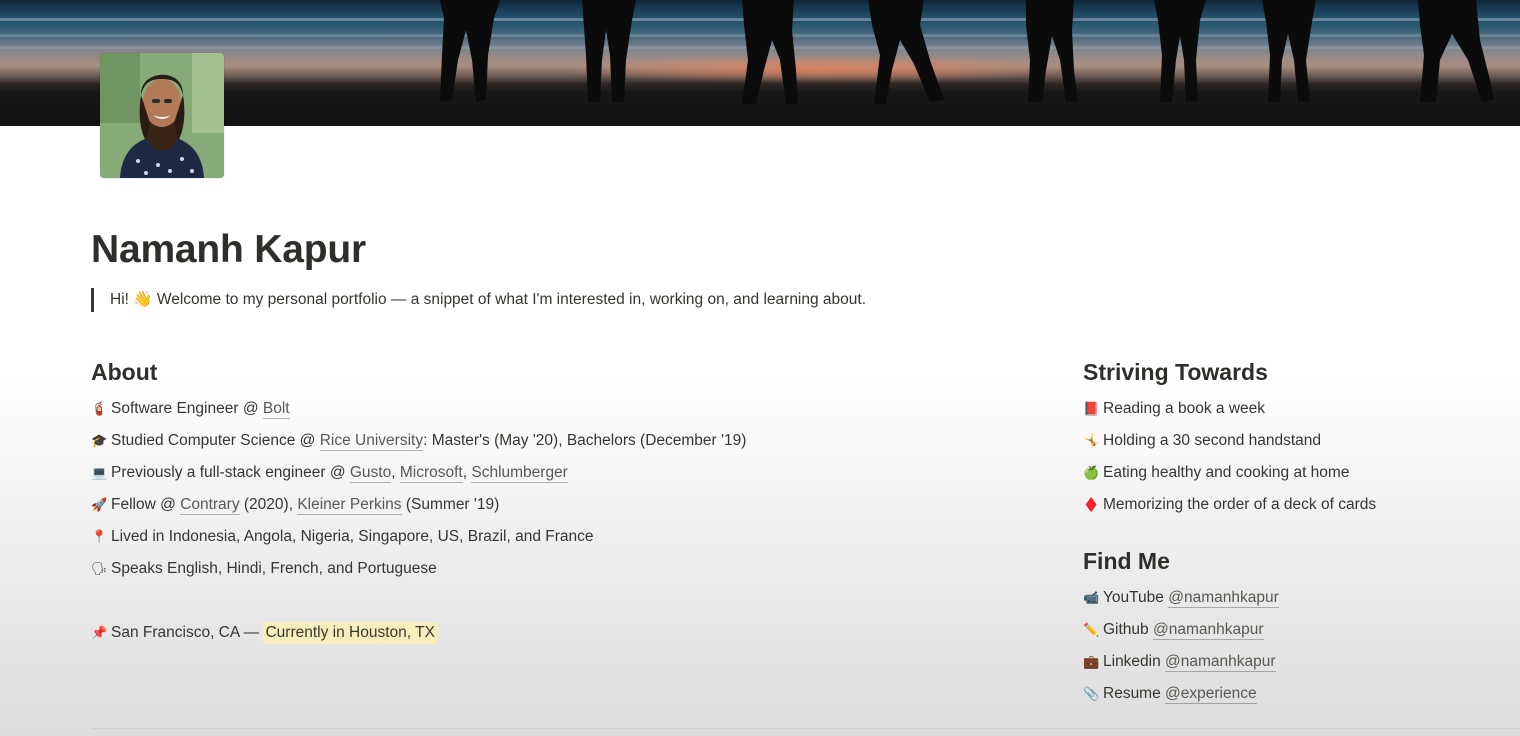 The image size is (1520, 736). I want to click on page-title: Namanh Kapur, so click(228, 249).